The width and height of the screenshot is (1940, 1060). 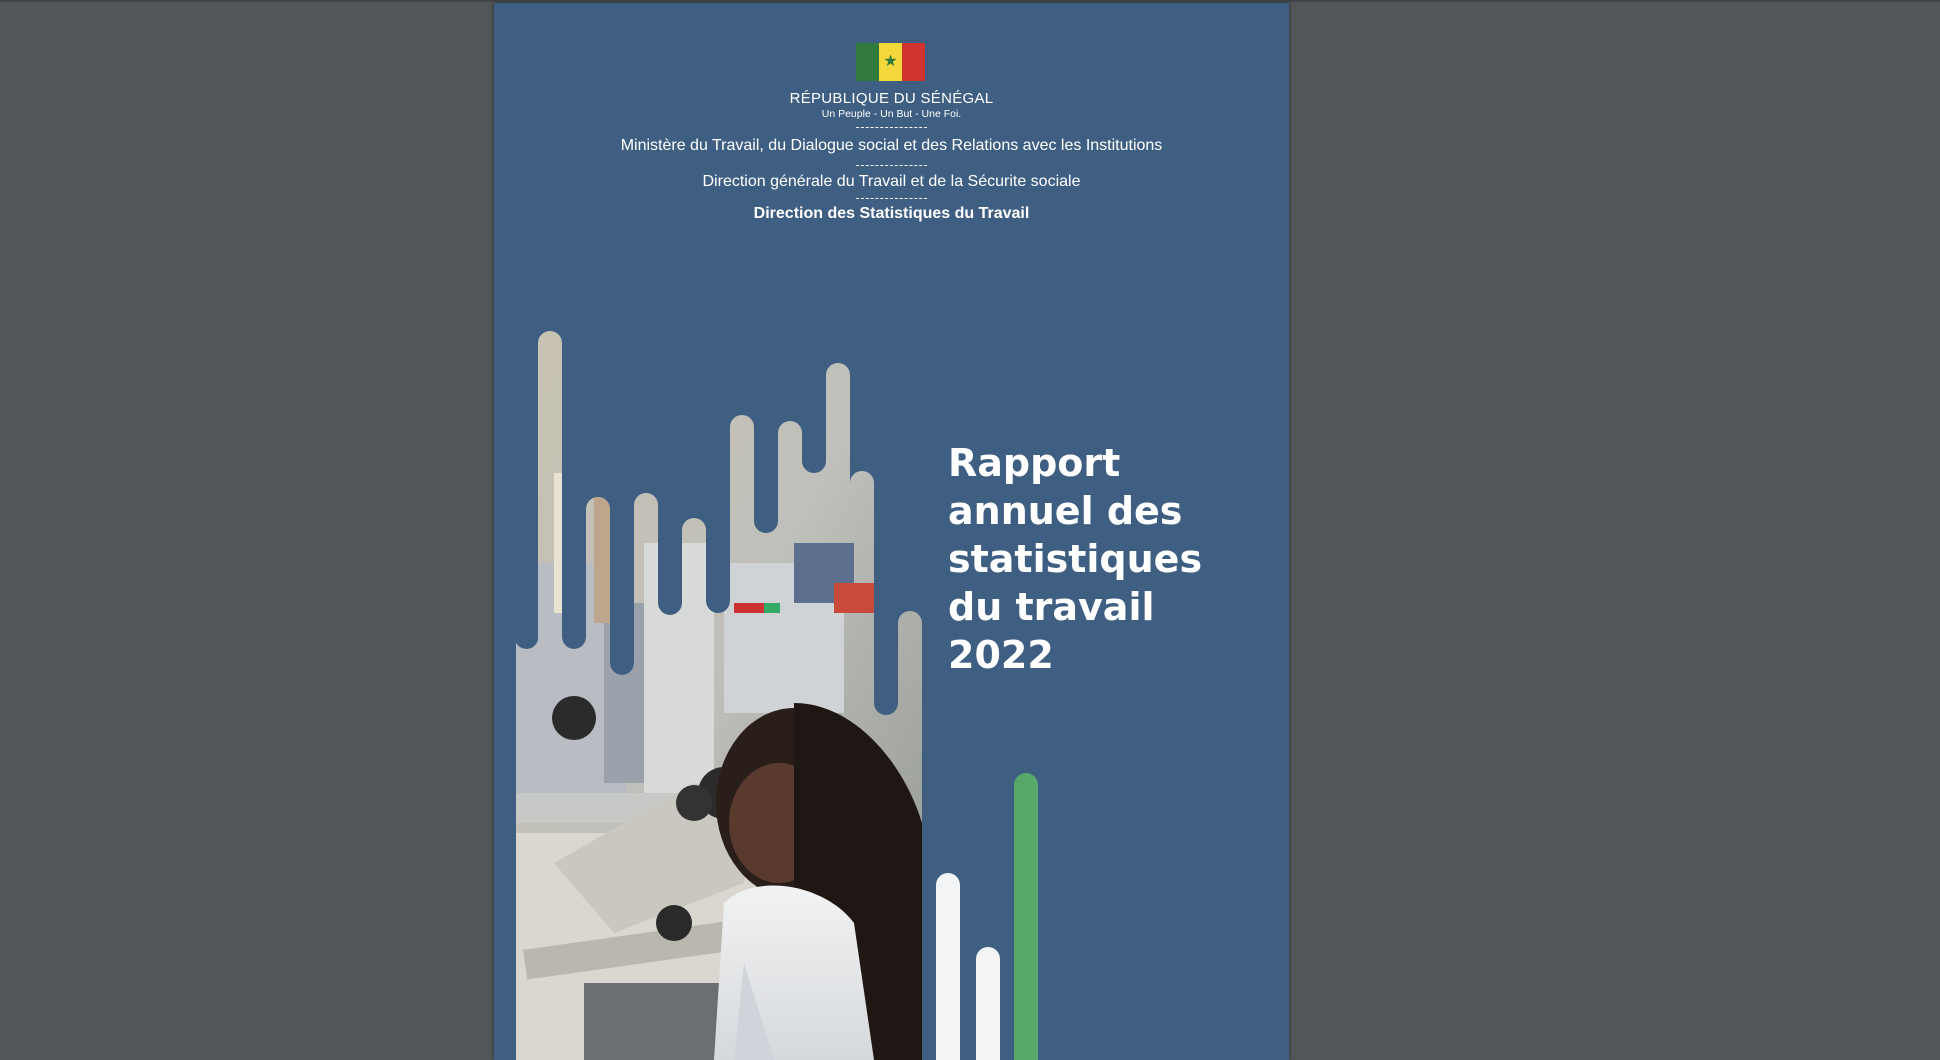 What do you see at coordinates (987, 916) in the screenshot?
I see `decorative-bars` at bounding box center [987, 916].